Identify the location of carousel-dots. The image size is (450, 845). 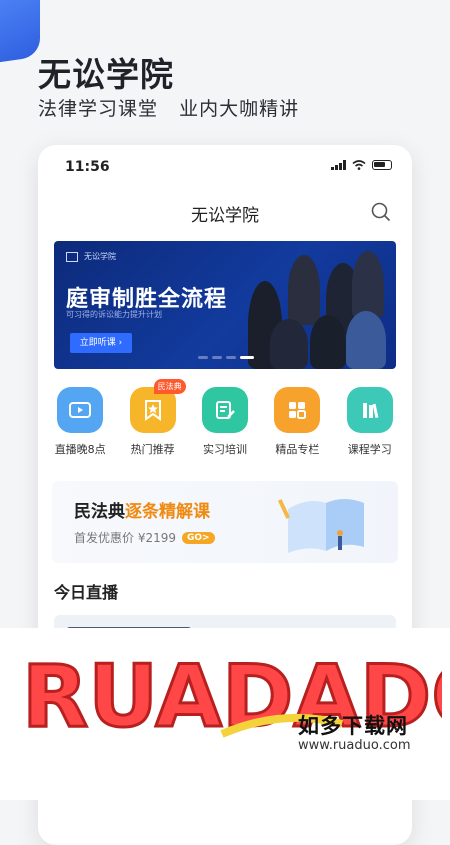
(226, 357).